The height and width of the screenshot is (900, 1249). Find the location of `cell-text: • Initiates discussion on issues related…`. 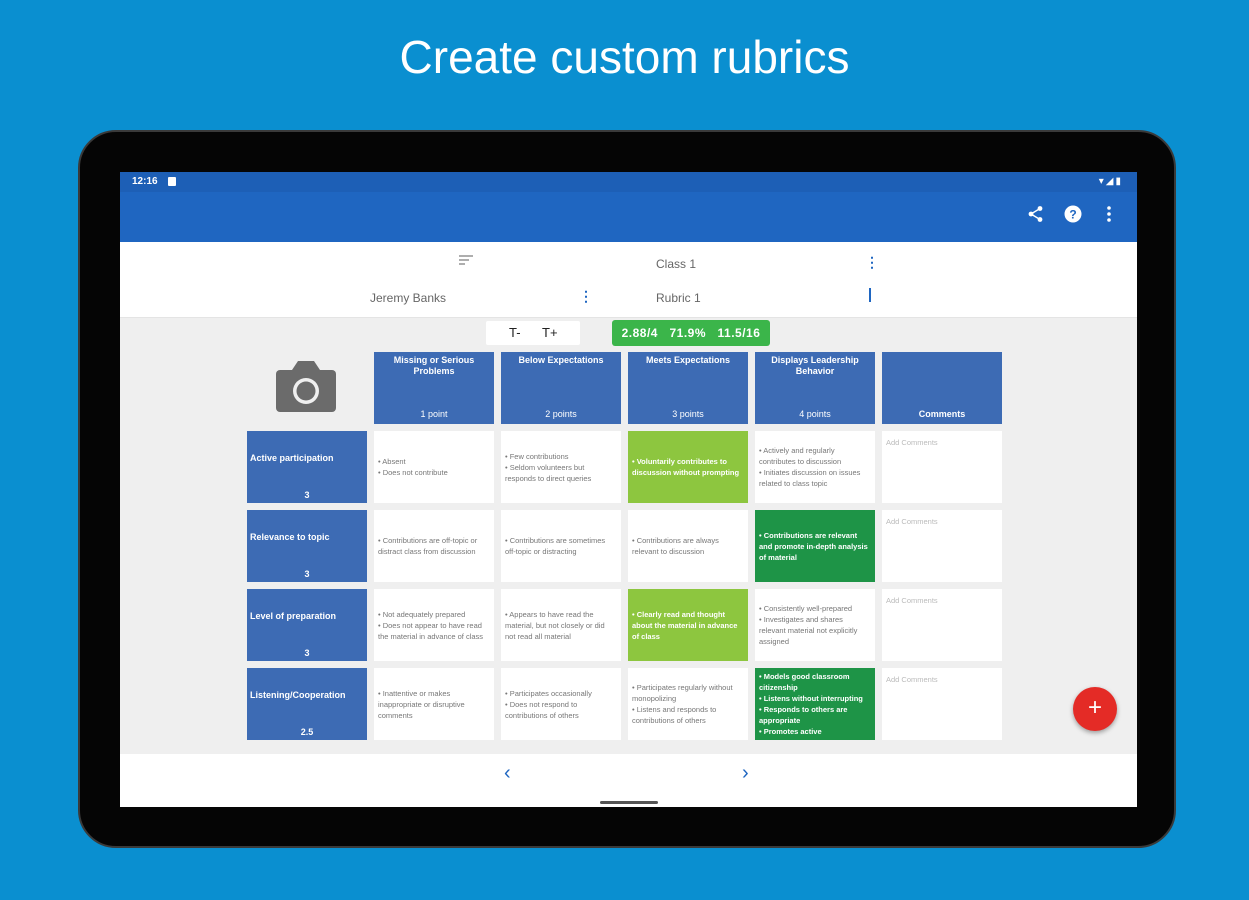

cell-text: • Initiates discussion on issues related… is located at coordinates (810, 478).